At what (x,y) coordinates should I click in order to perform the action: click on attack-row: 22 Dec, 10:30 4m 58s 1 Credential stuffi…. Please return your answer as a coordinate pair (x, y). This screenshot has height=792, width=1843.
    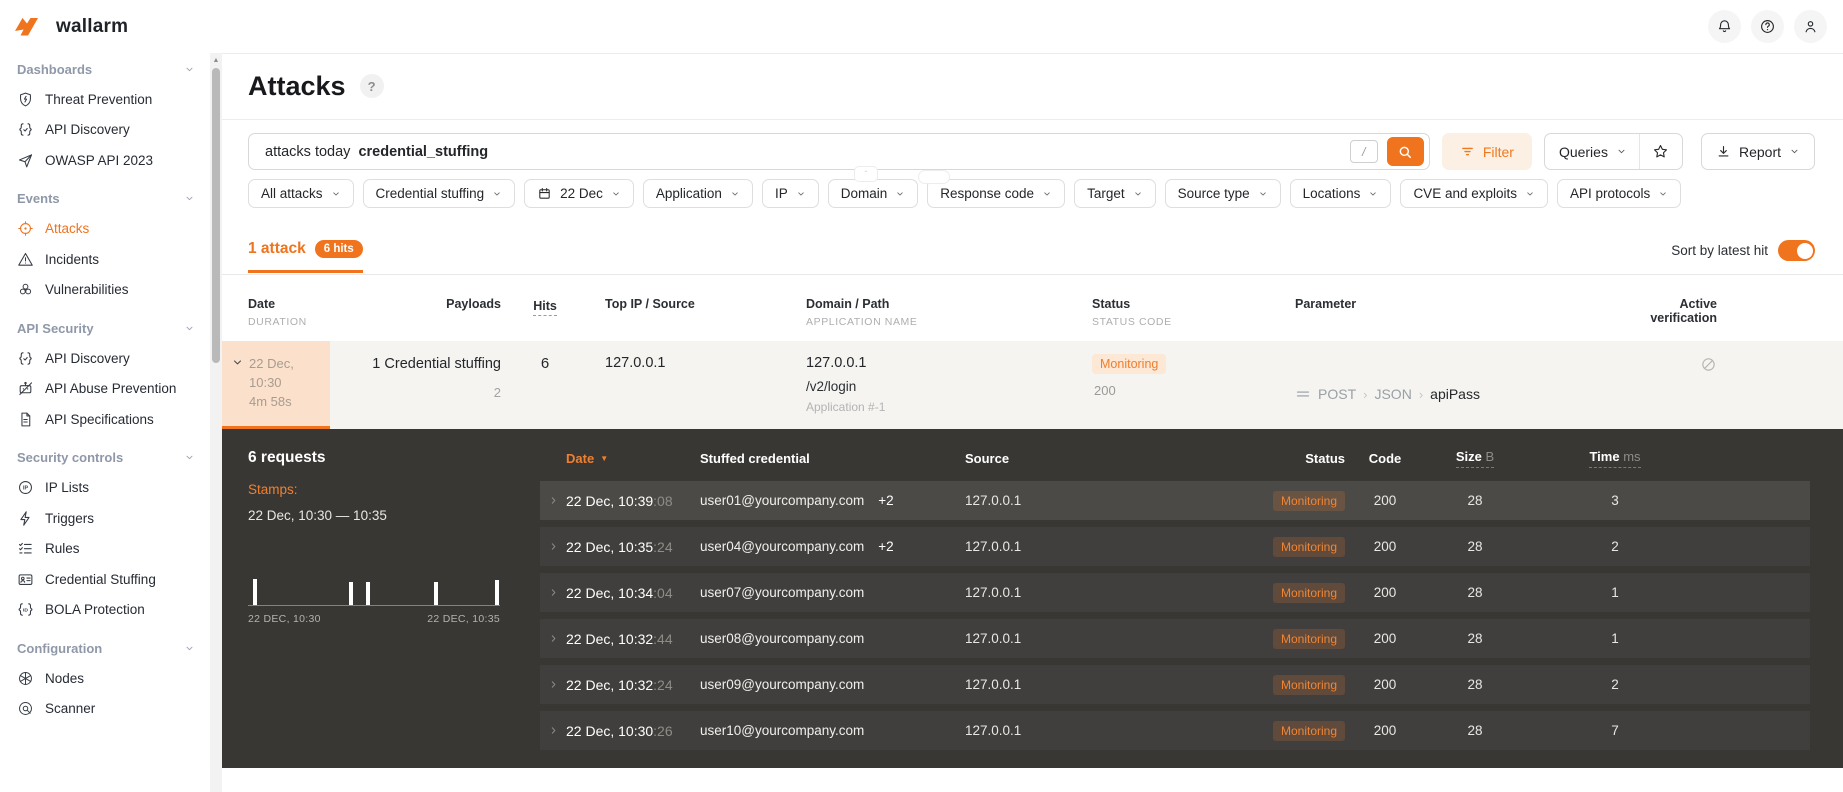
    Looking at the image, I should click on (1032, 385).